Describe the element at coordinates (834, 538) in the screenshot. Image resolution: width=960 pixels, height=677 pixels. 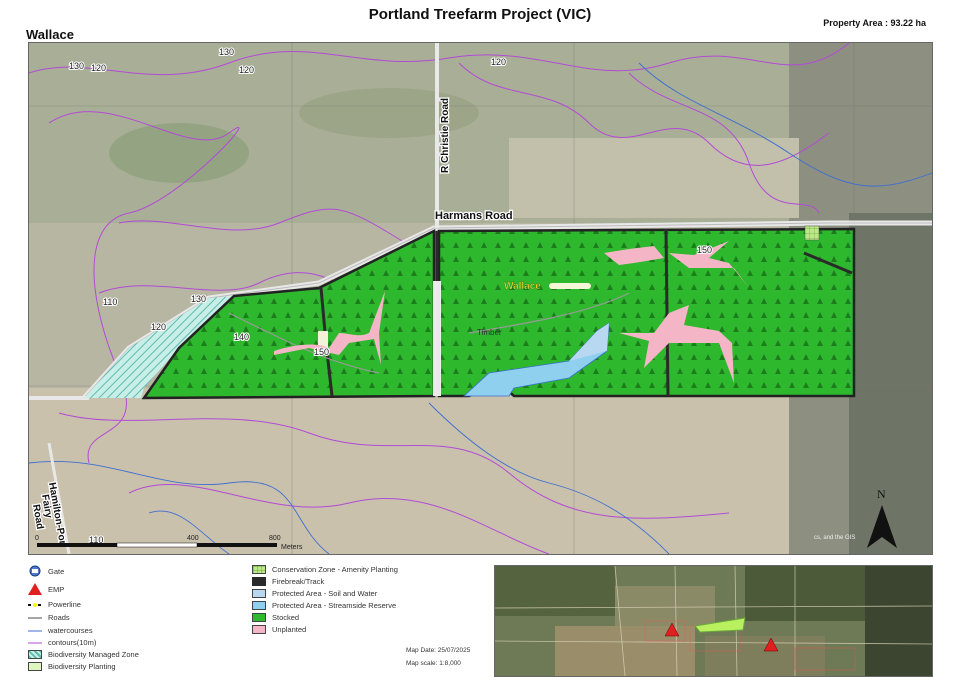
I see `map-attribution: cs, and the GIS` at that location.